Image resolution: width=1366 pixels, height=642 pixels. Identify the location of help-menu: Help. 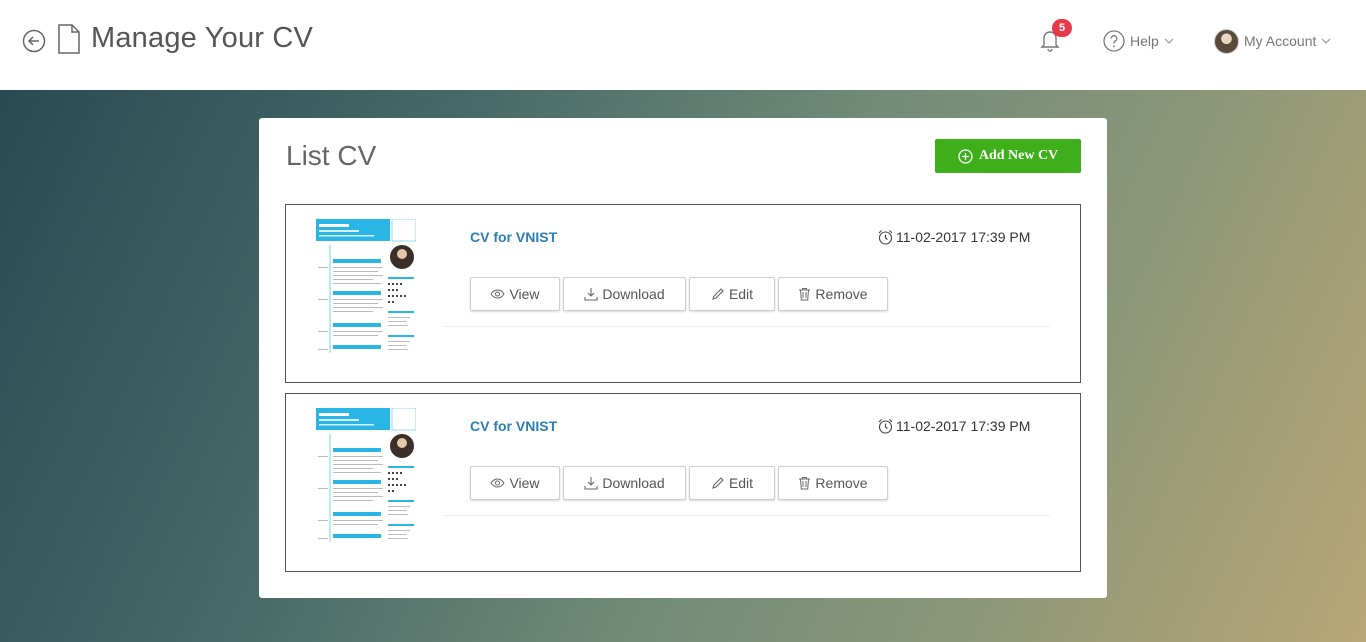
(1138, 41).